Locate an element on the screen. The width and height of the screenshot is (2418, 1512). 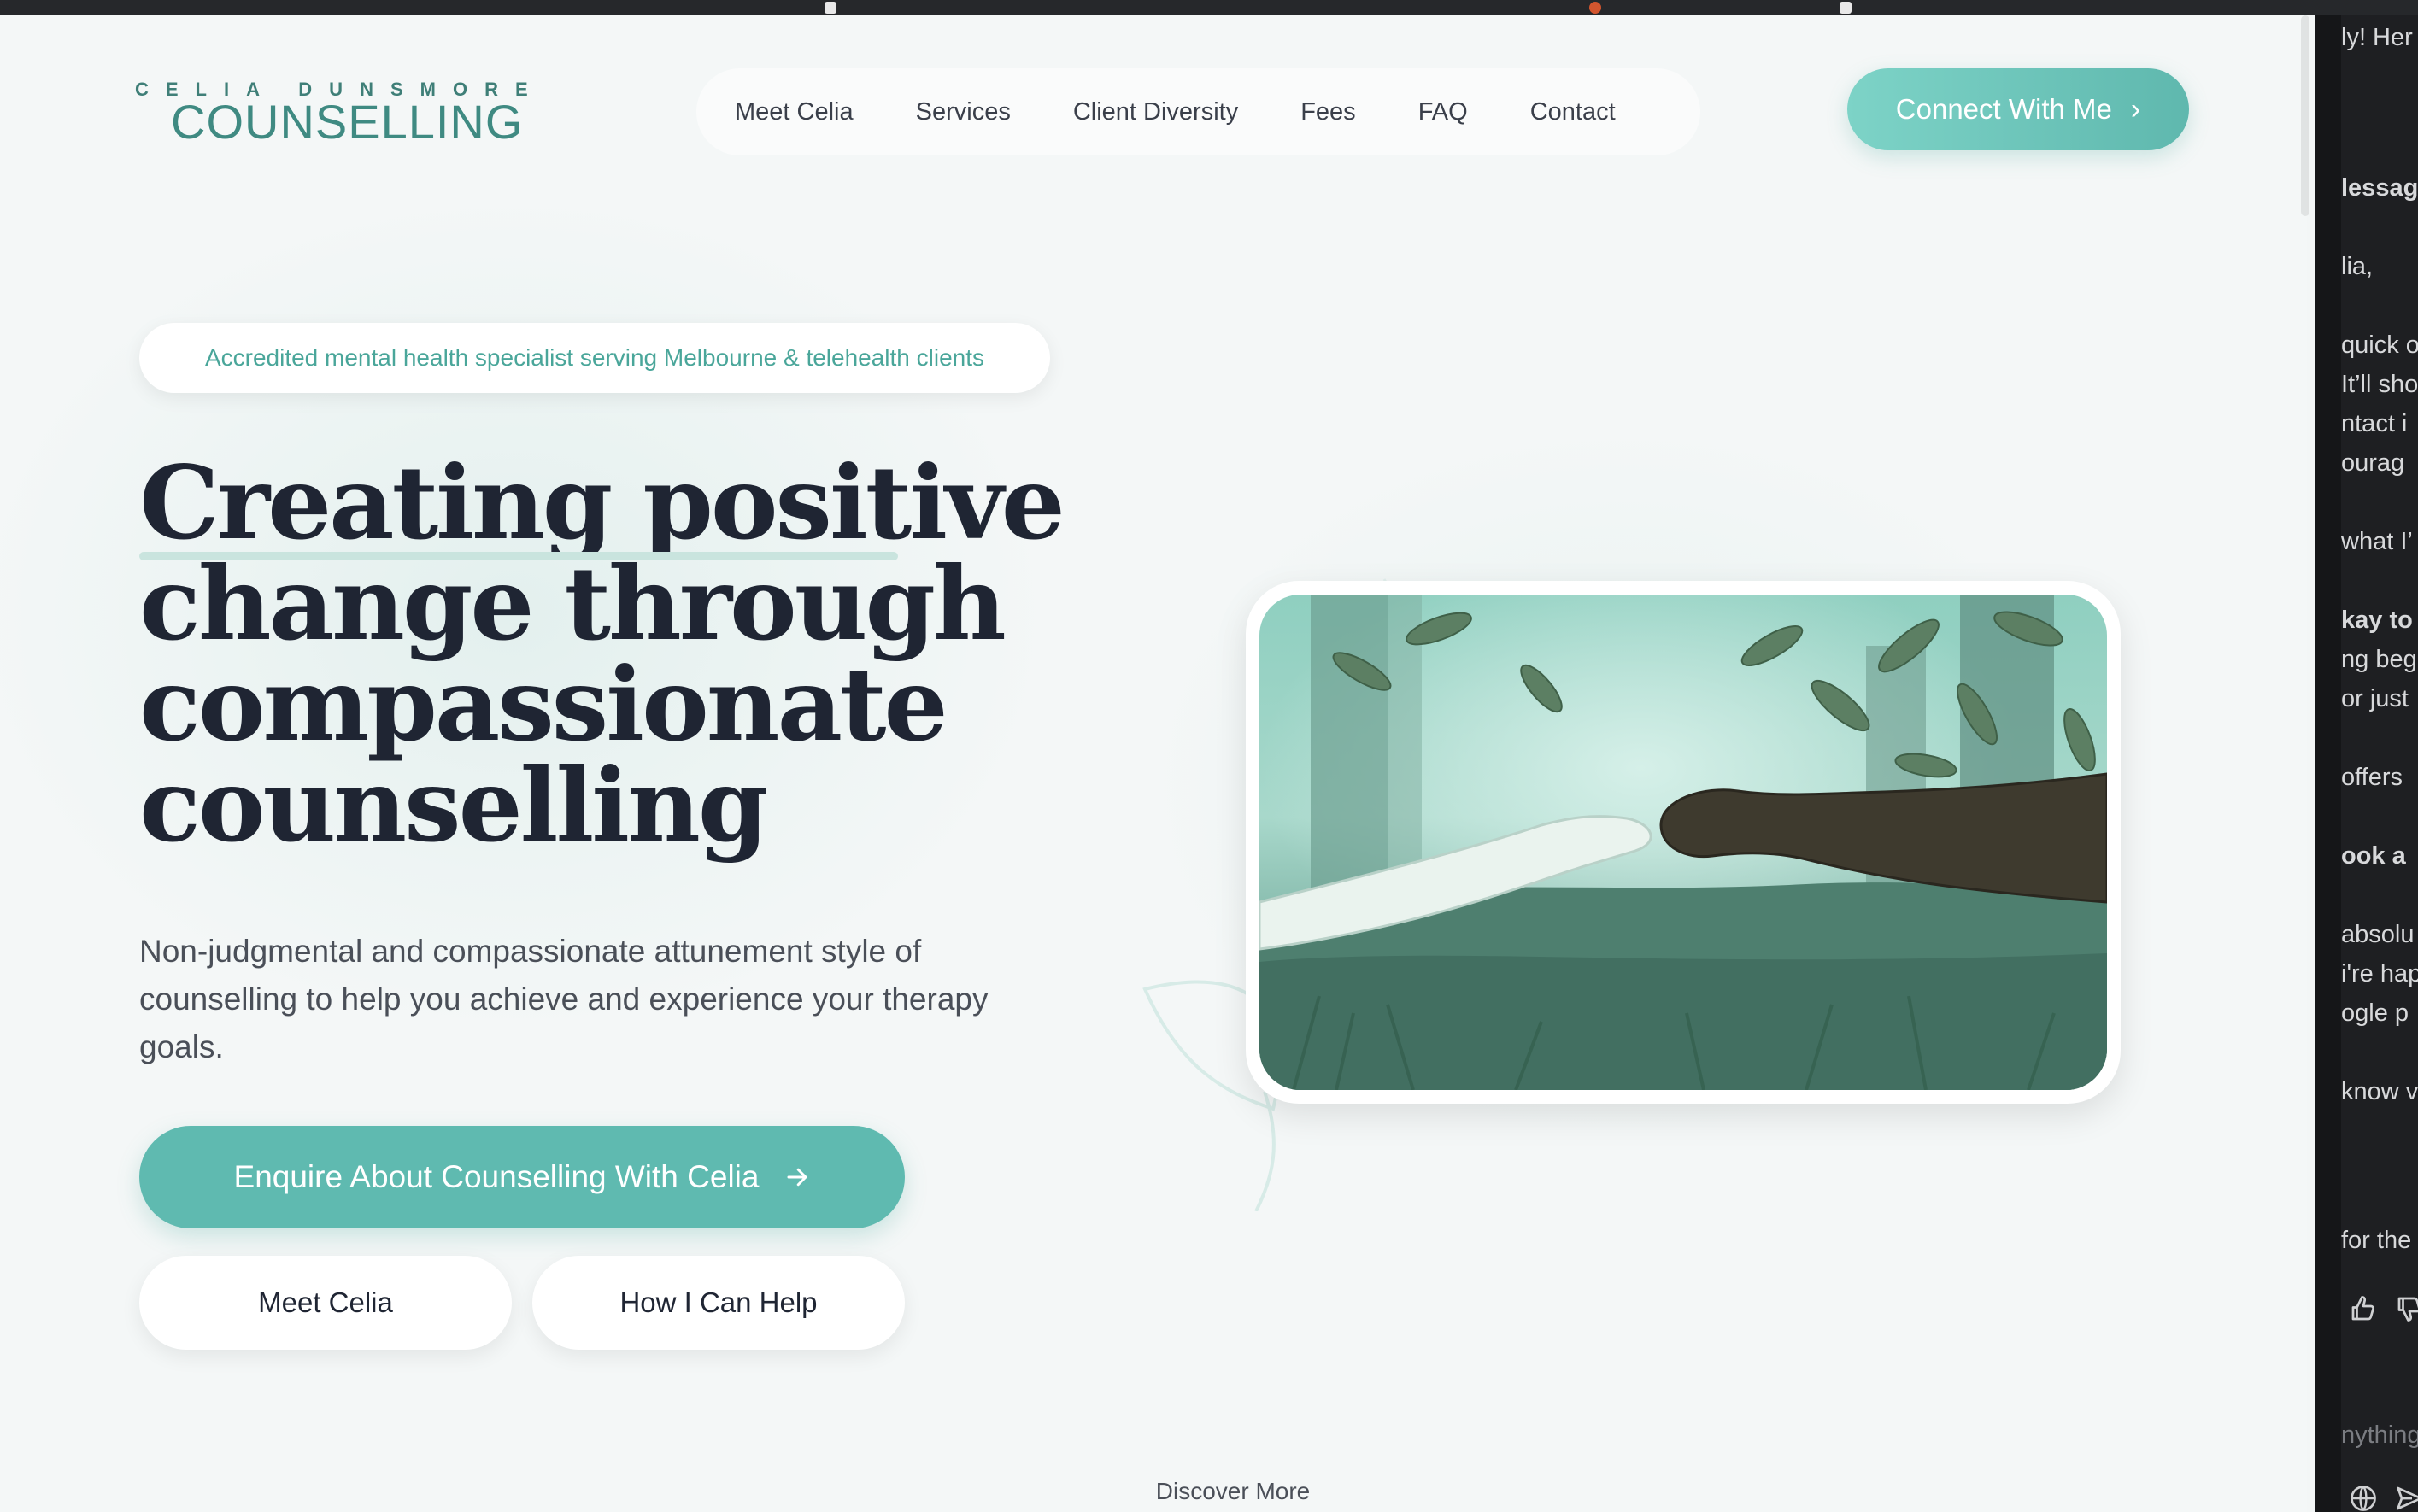
chat-text-line: ourag is located at coordinates (2373, 463).